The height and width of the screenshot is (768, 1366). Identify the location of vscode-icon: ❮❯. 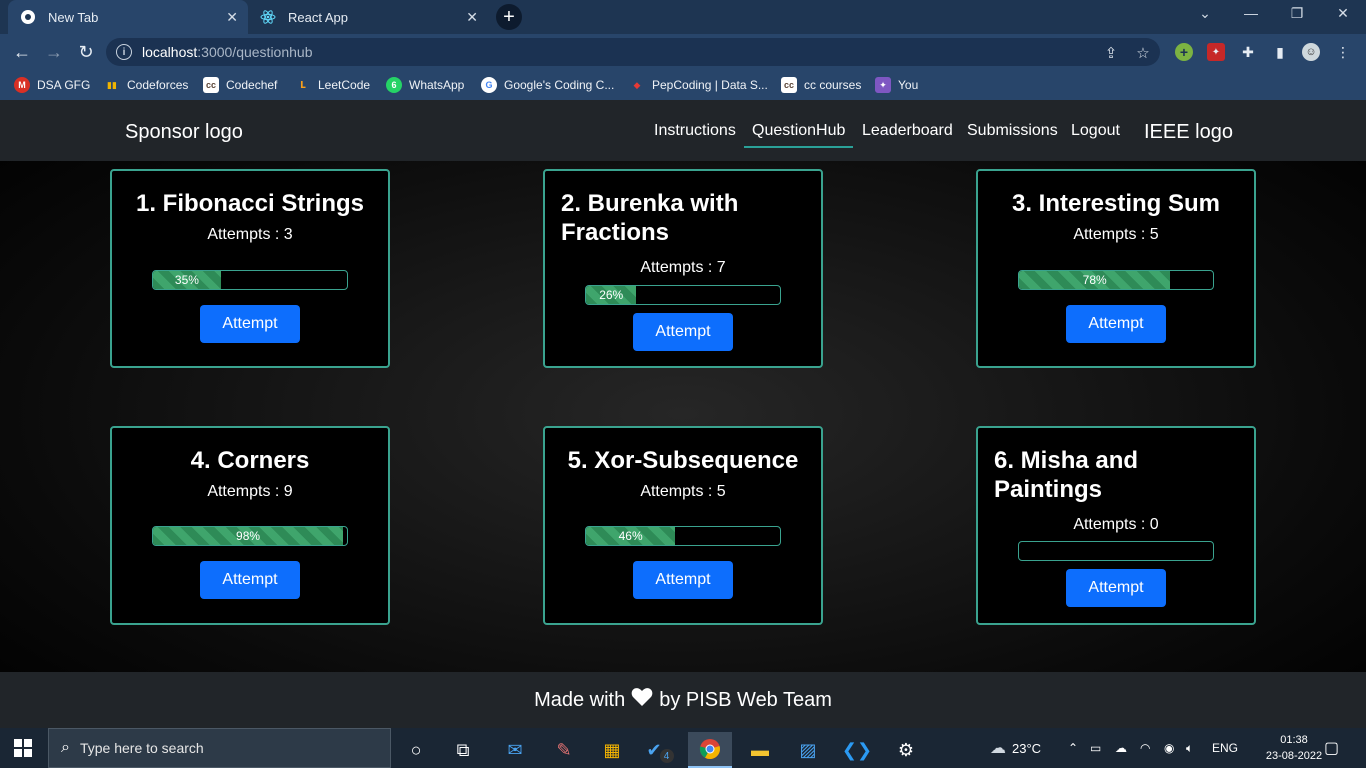
(857, 750).